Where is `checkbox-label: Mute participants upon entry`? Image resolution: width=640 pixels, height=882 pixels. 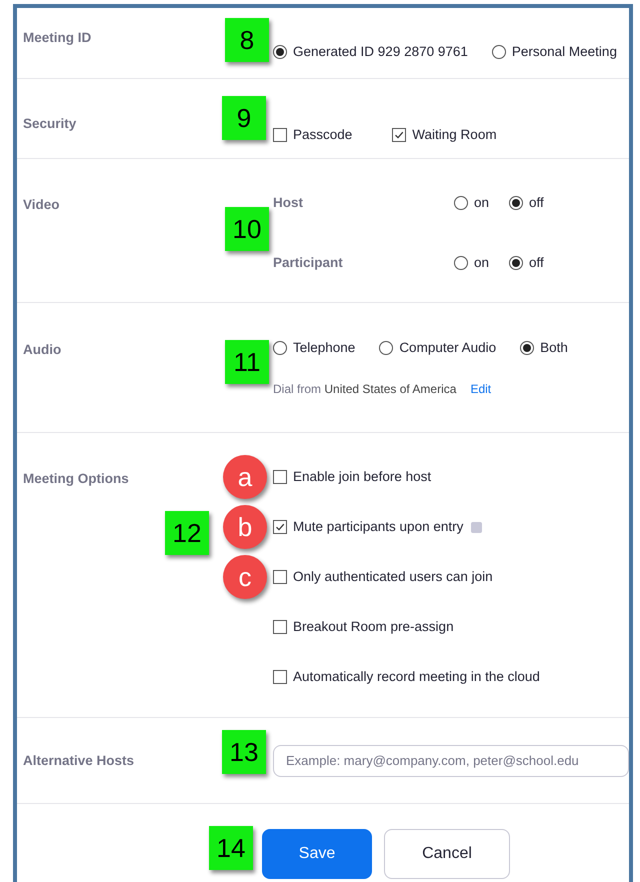 checkbox-label: Mute participants upon entry is located at coordinates (378, 527).